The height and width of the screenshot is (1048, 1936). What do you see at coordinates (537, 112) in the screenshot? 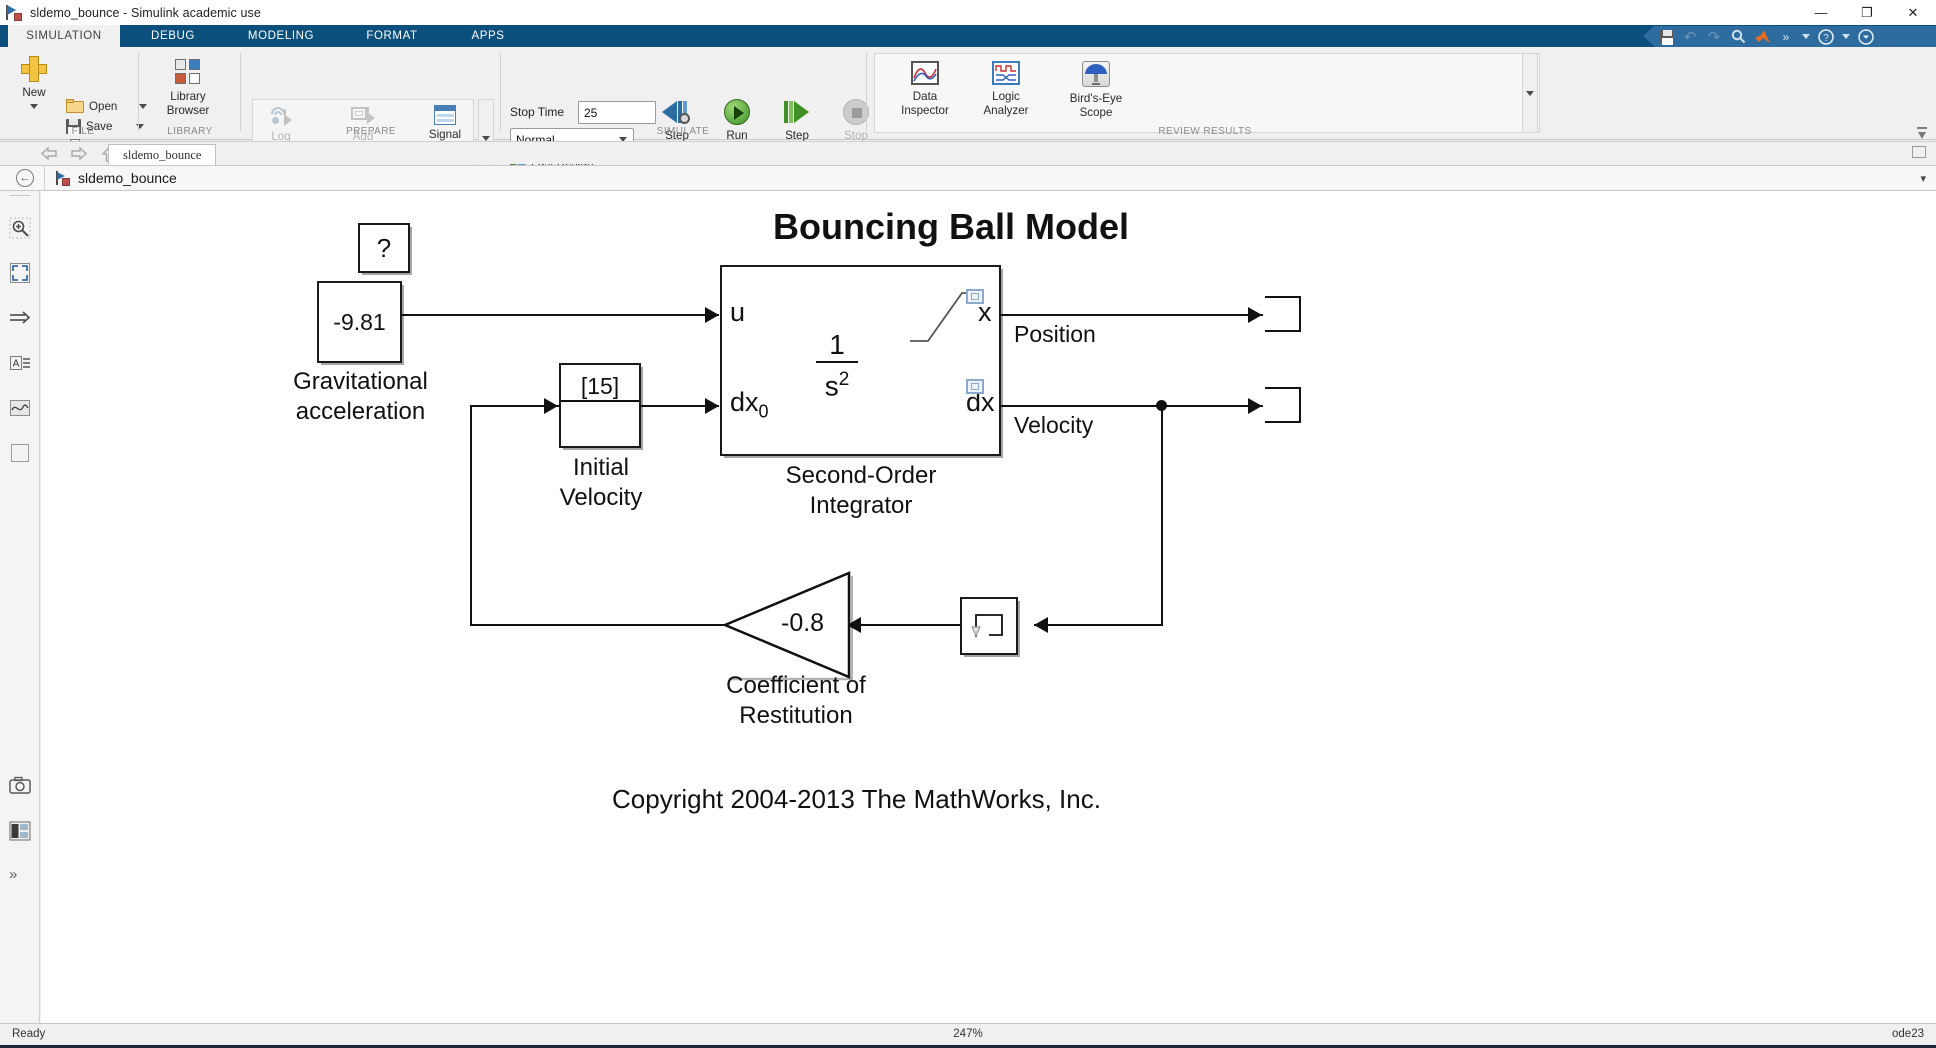
I see `stop-time-label: Stop Time` at bounding box center [537, 112].